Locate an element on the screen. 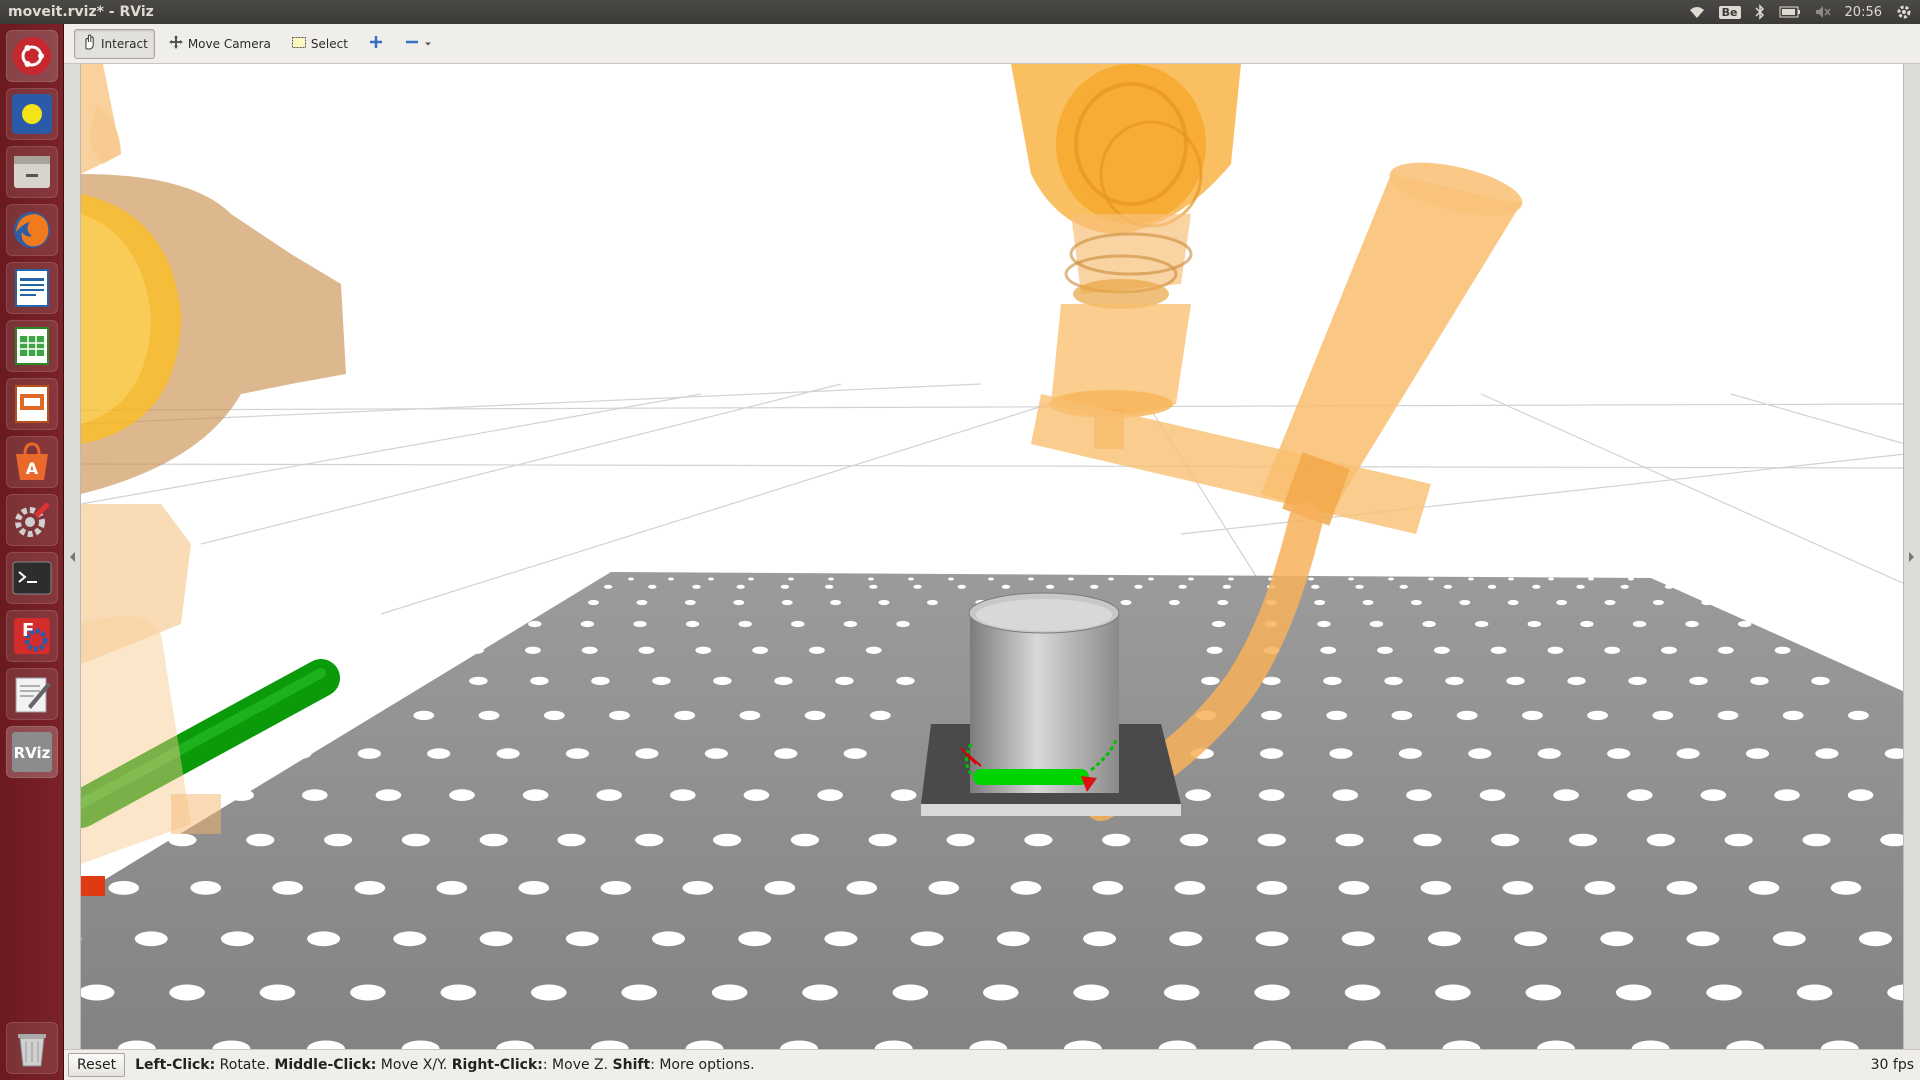  calc-icon is located at coordinates (32, 346).